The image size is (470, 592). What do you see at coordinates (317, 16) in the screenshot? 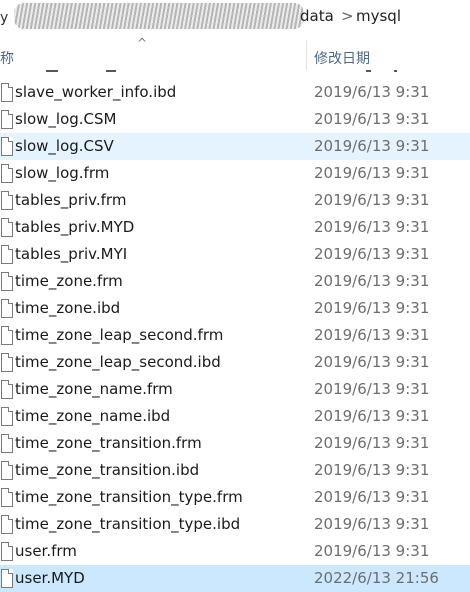
I see `breadcrumb-data: data` at bounding box center [317, 16].